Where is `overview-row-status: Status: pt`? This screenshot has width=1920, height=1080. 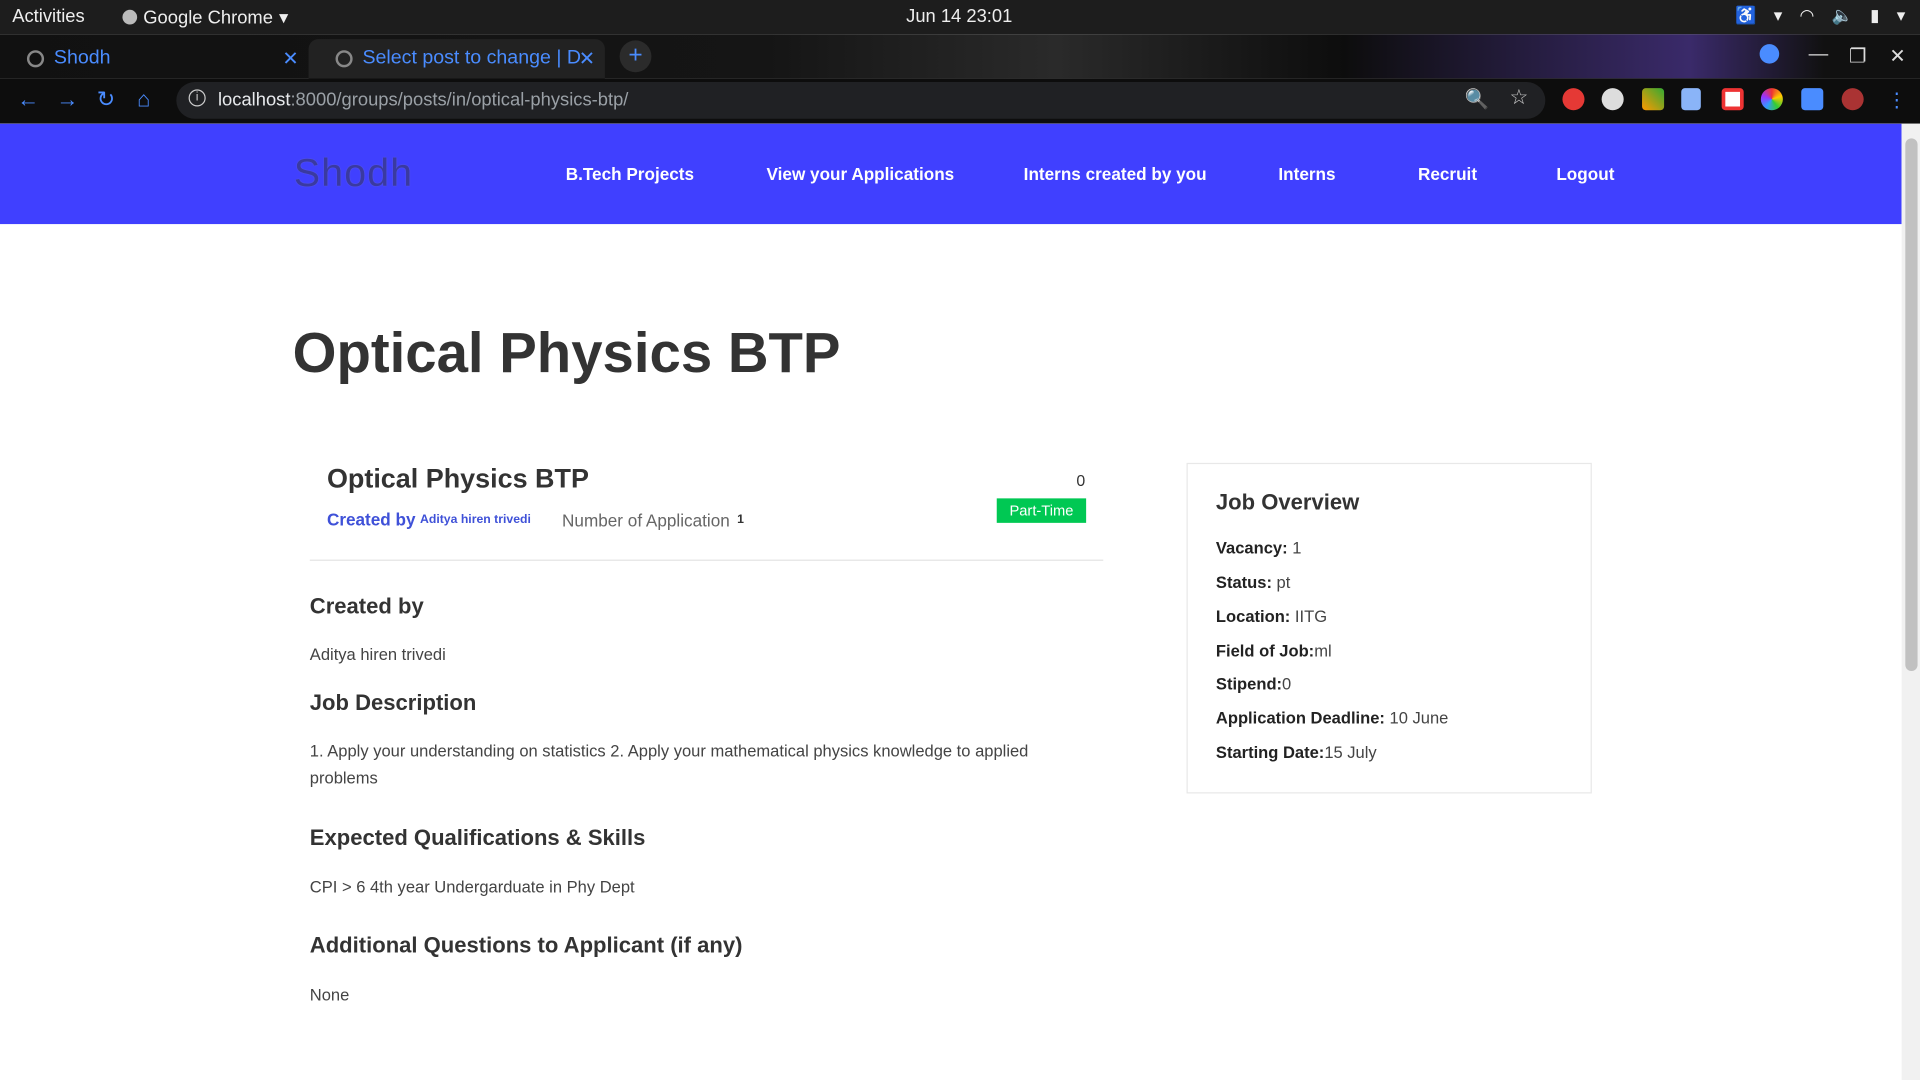 overview-row-status: Status: pt is located at coordinates (1253, 582).